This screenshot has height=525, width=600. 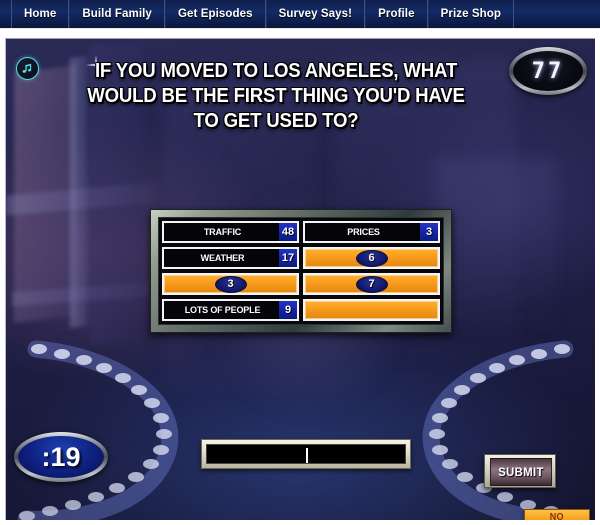 What do you see at coordinates (396, 14) in the screenshot?
I see `nav-item-profile: Profile` at bounding box center [396, 14].